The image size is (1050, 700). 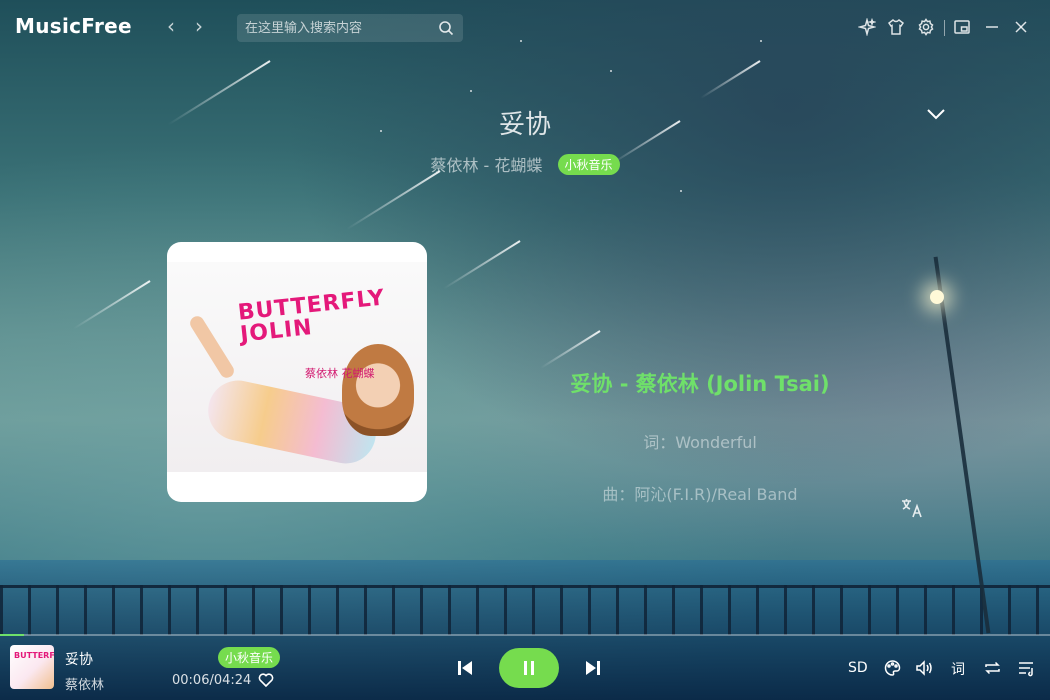 I want to click on source-tag: 小秋音乐, so click(x=588, y=164).